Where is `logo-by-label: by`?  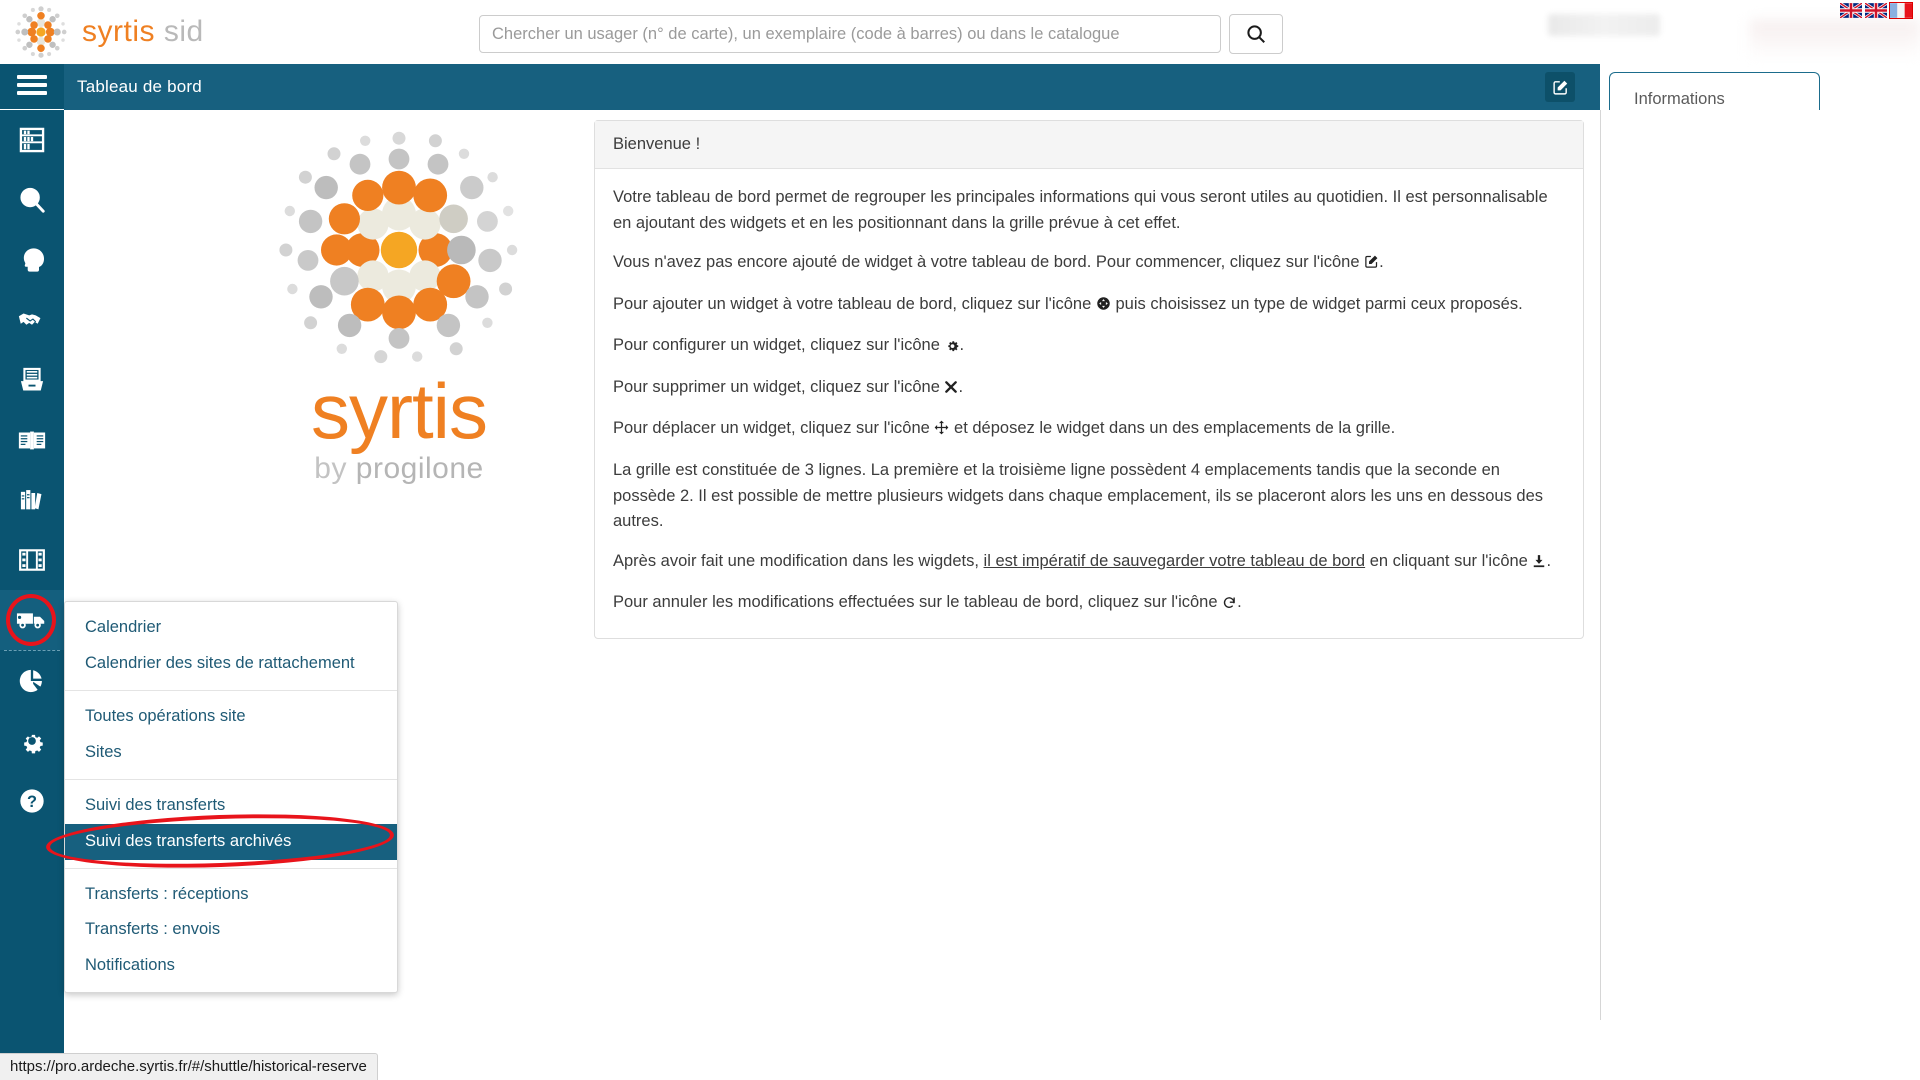
logo-by-label: by is located at coordinates (330, 469).